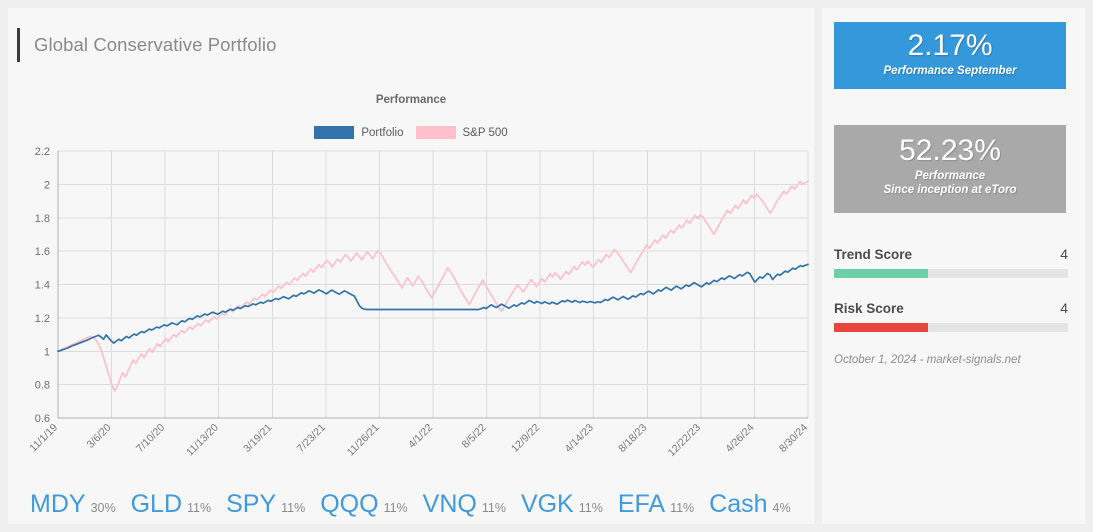  Describe the element at coordinates (47, 352) in the screenshot. I see `y-axis-tick-label: 1` at that location.